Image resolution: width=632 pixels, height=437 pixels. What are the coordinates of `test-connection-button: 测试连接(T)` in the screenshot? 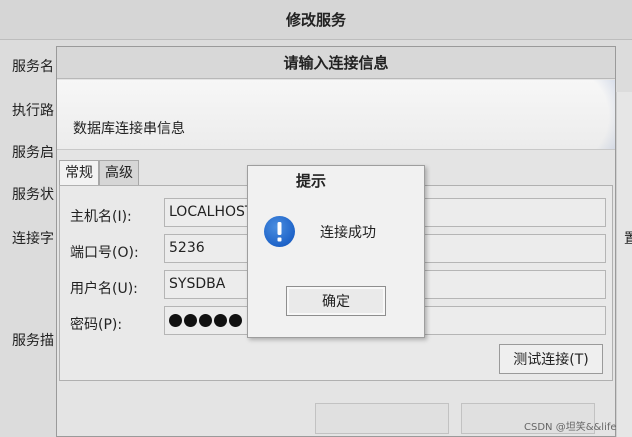 It's located at (551, 359).